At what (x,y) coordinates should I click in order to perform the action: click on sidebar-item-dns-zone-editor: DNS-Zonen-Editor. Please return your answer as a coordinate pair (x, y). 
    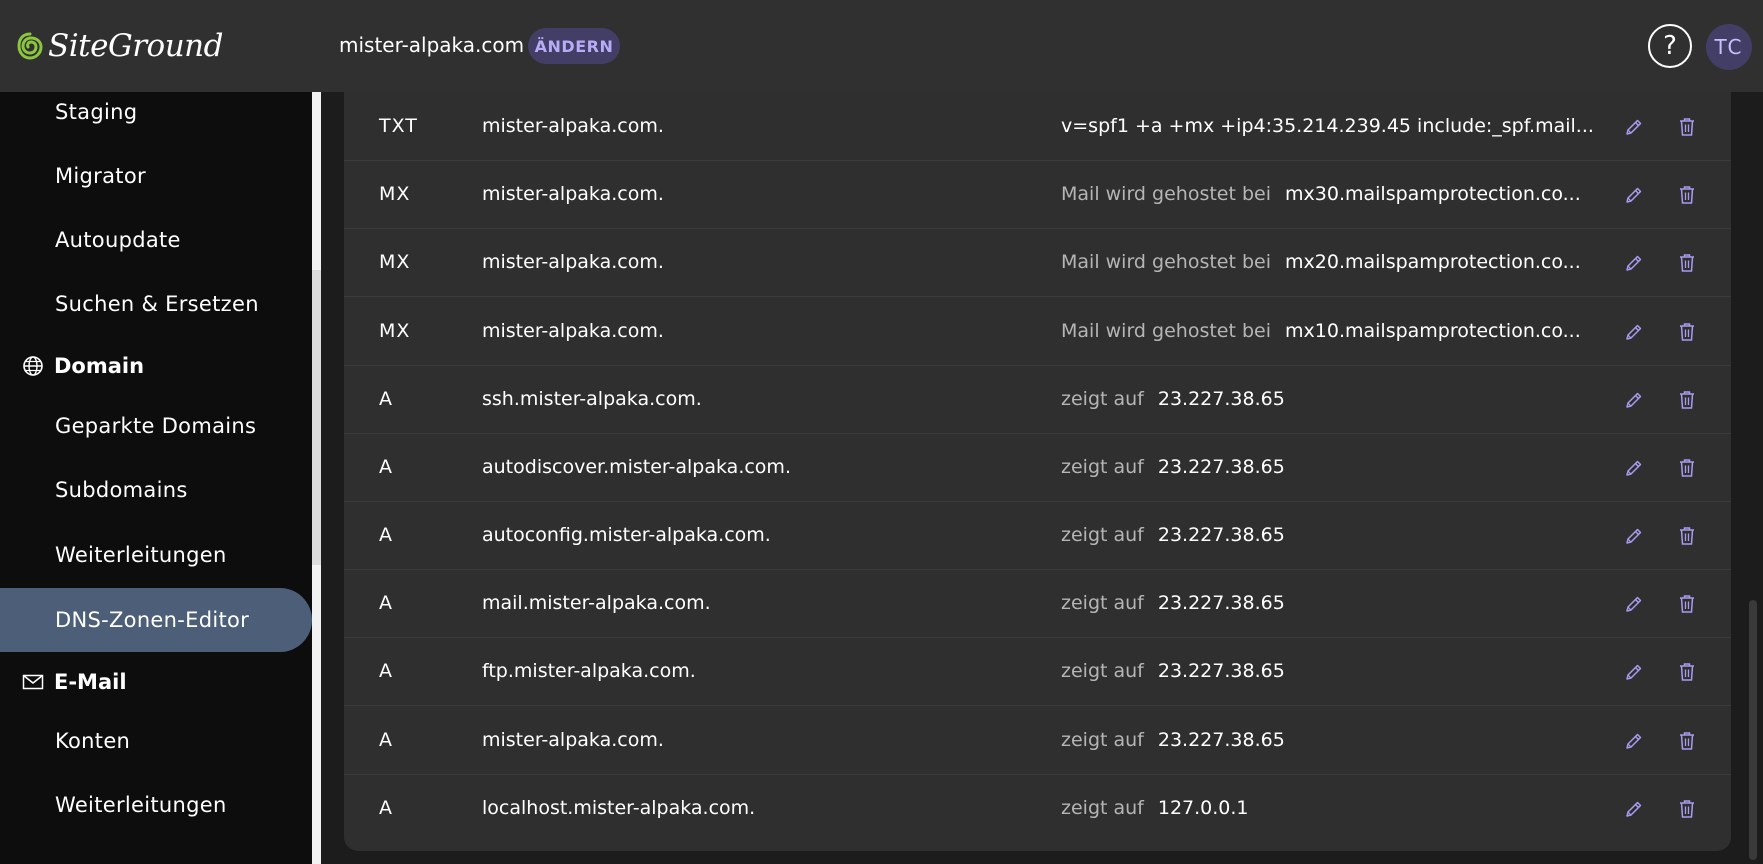
    Looking at the image, I should click on (156, 620).